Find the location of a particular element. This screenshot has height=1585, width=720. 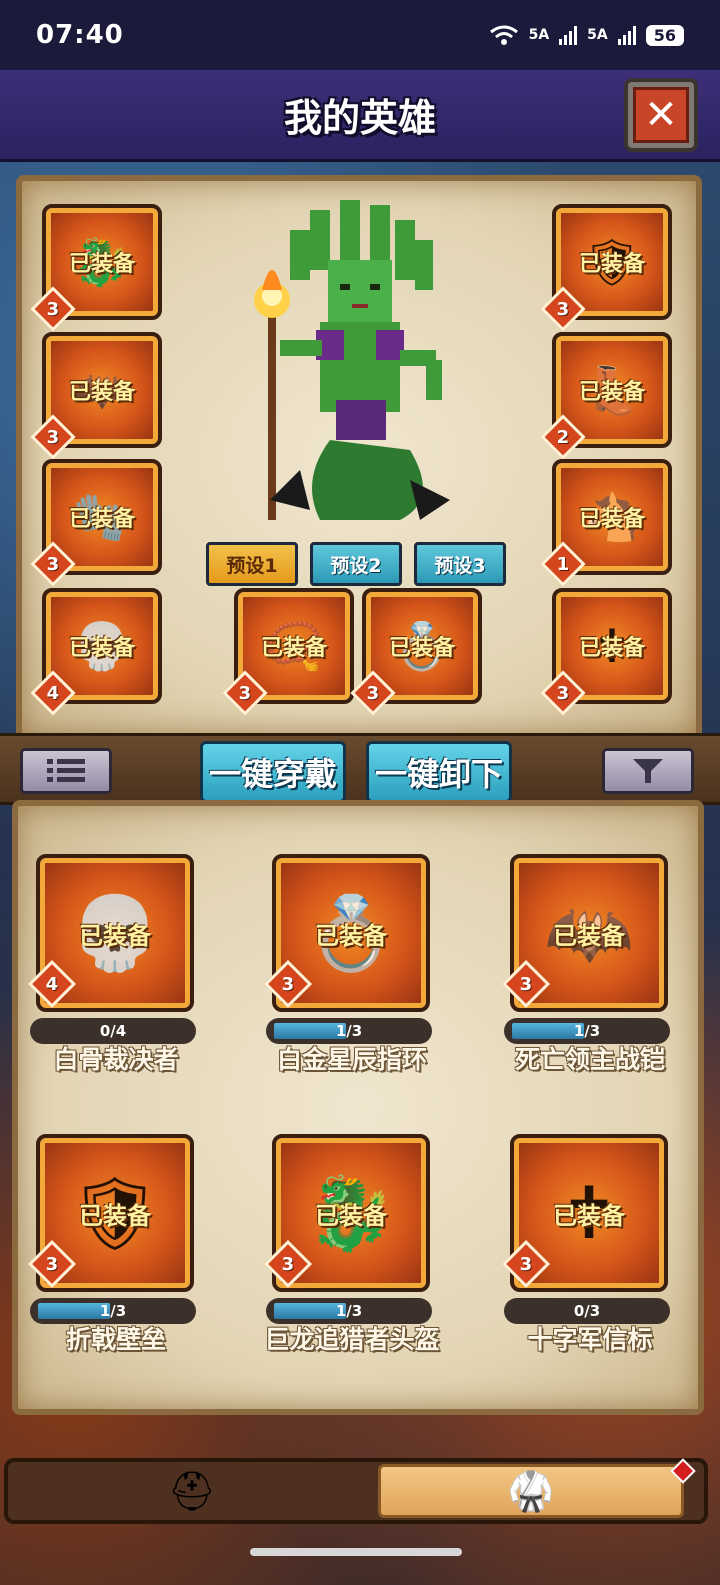

item-name: 巨龙追猎者头盔 is located at coordinates (352, 1339).